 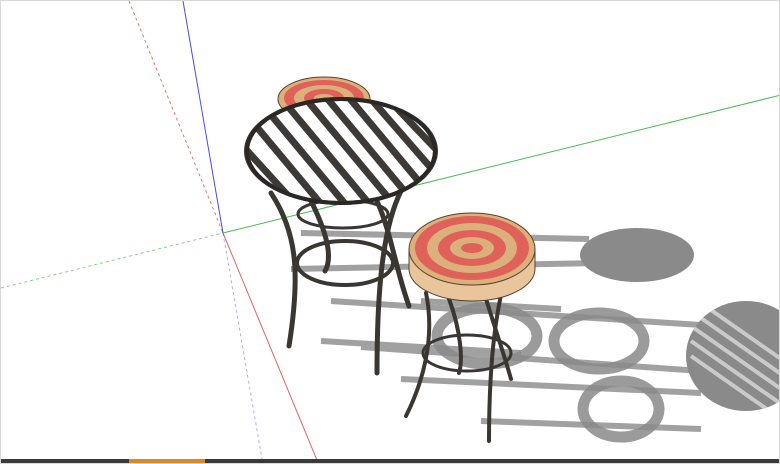 What do you see at coordinates (346, 148) in the screenshot?
I see `table-top` at bounding box center [346, 148].